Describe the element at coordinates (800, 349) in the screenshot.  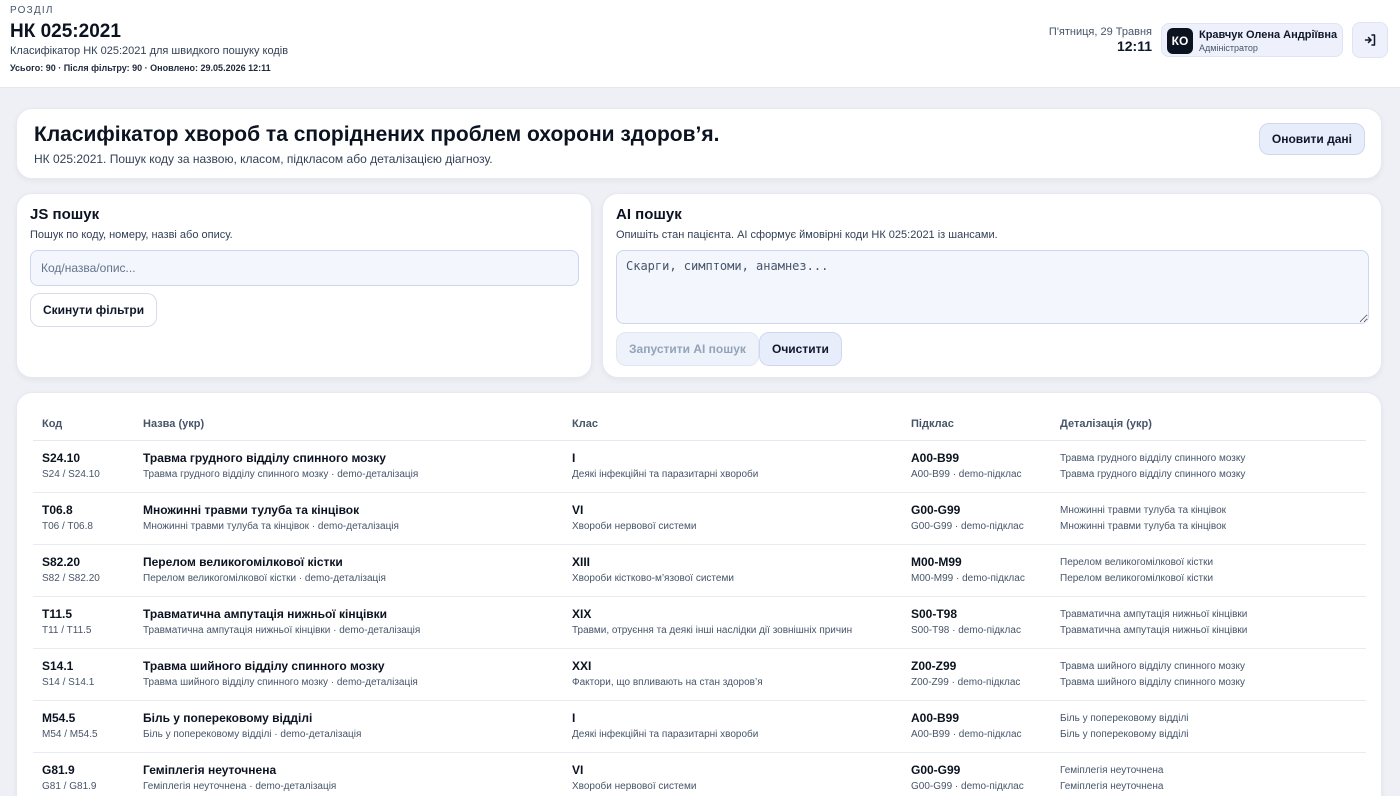
I see `clear-ai-button: Очистити` at that location.